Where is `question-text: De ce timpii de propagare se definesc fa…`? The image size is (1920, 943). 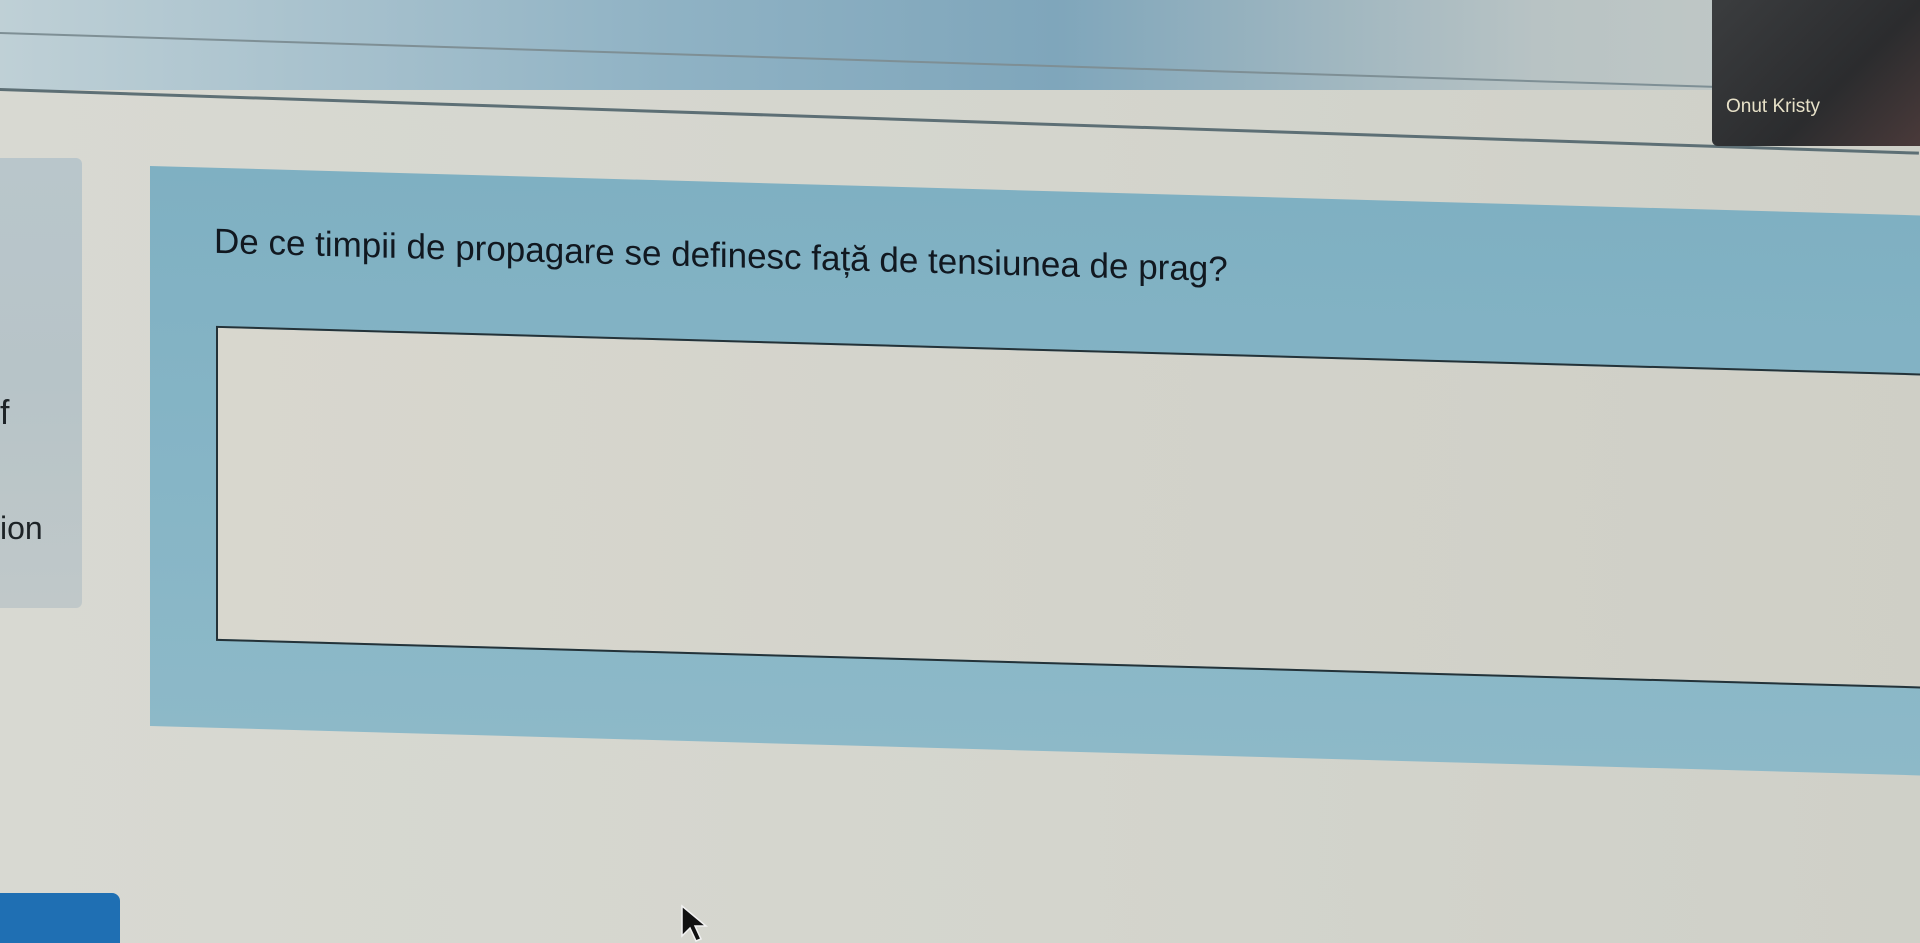
question-text: De ce timpii de propagare se definesc fa… is located at coordinates (721, 255).